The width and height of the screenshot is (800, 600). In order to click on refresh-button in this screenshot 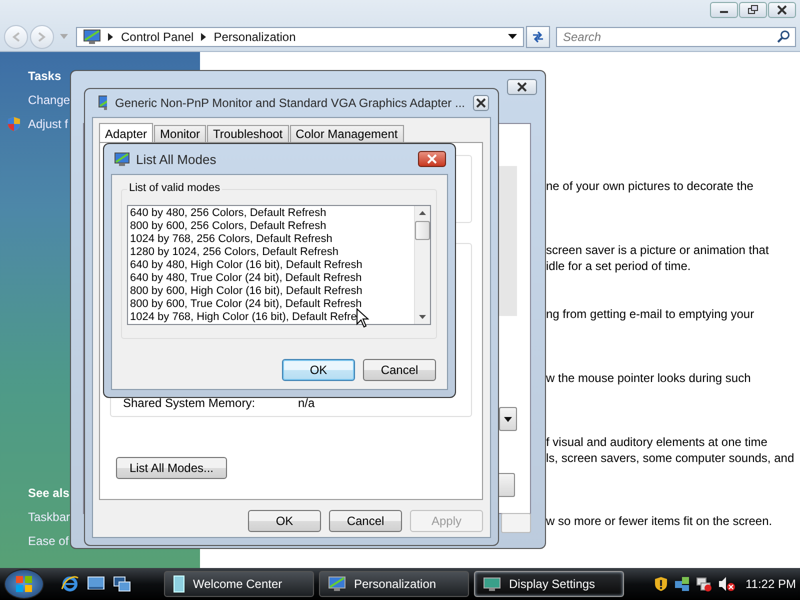, I will do `click(538, 37)`.